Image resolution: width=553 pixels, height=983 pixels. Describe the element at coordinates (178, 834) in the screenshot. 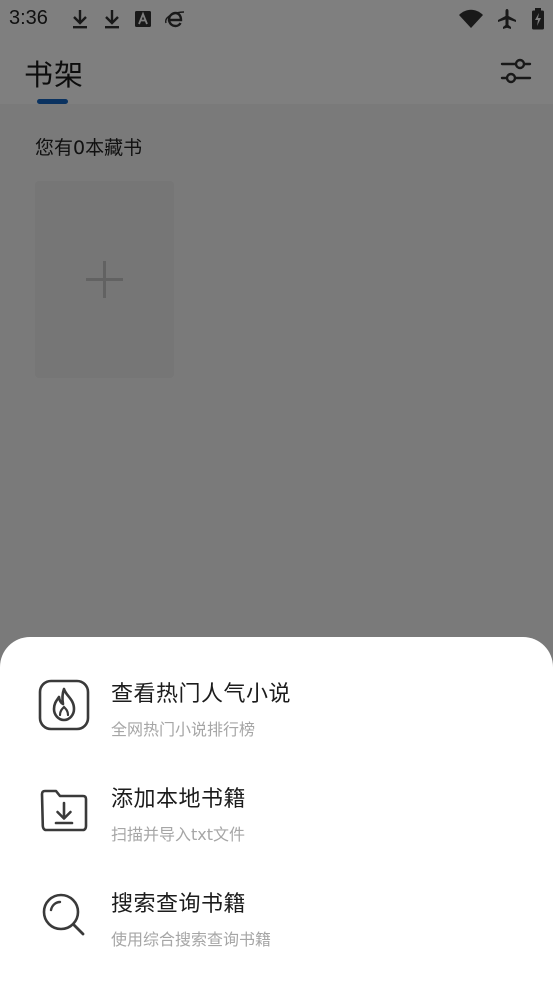

I see `sheet-item-subtitle: 扫描并导入txt文件` at that location.